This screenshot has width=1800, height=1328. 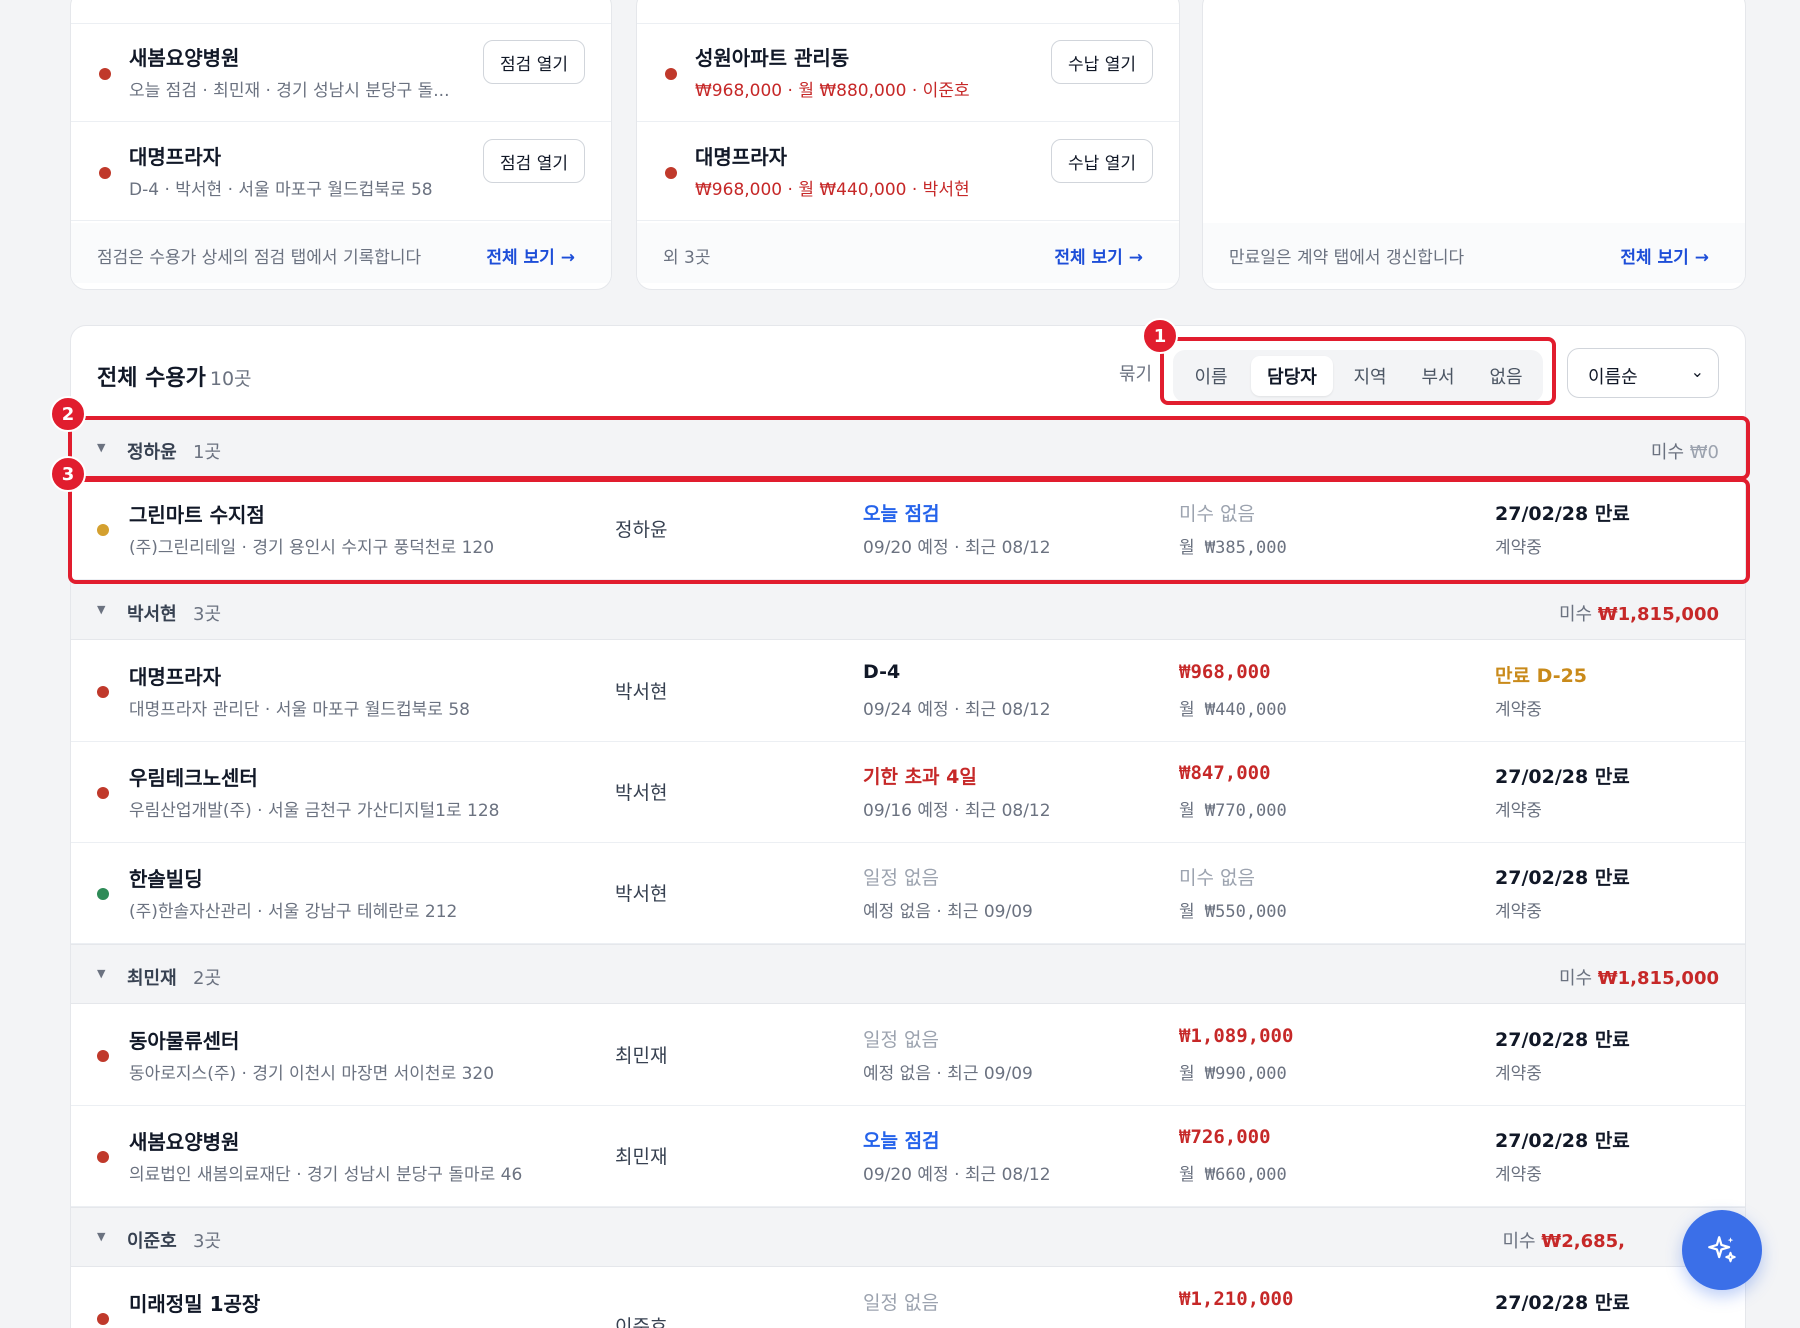 I want to click on due-status: 미수 없음, so click(x=1217, y=878).